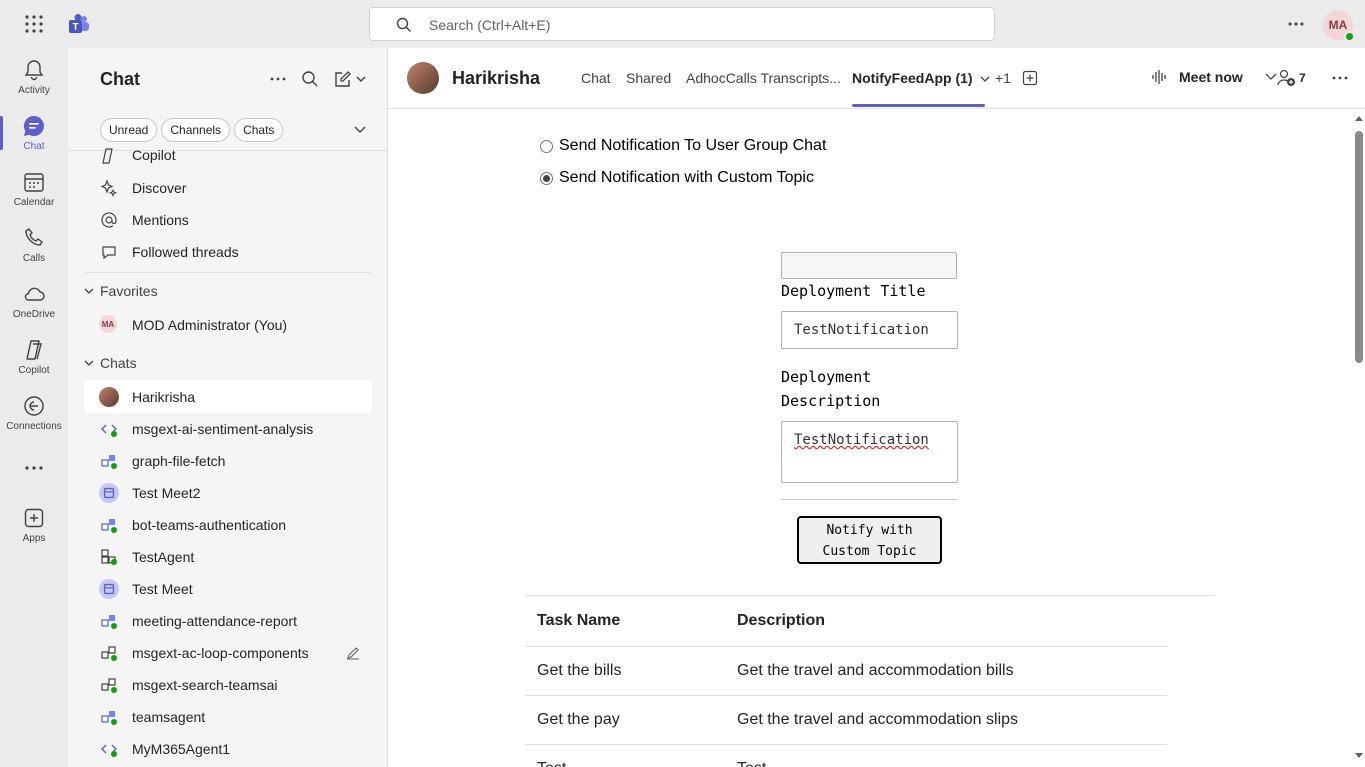  Describe the element at coordinates (34, 476) in the screenshot. I see `rail-more` at that location.